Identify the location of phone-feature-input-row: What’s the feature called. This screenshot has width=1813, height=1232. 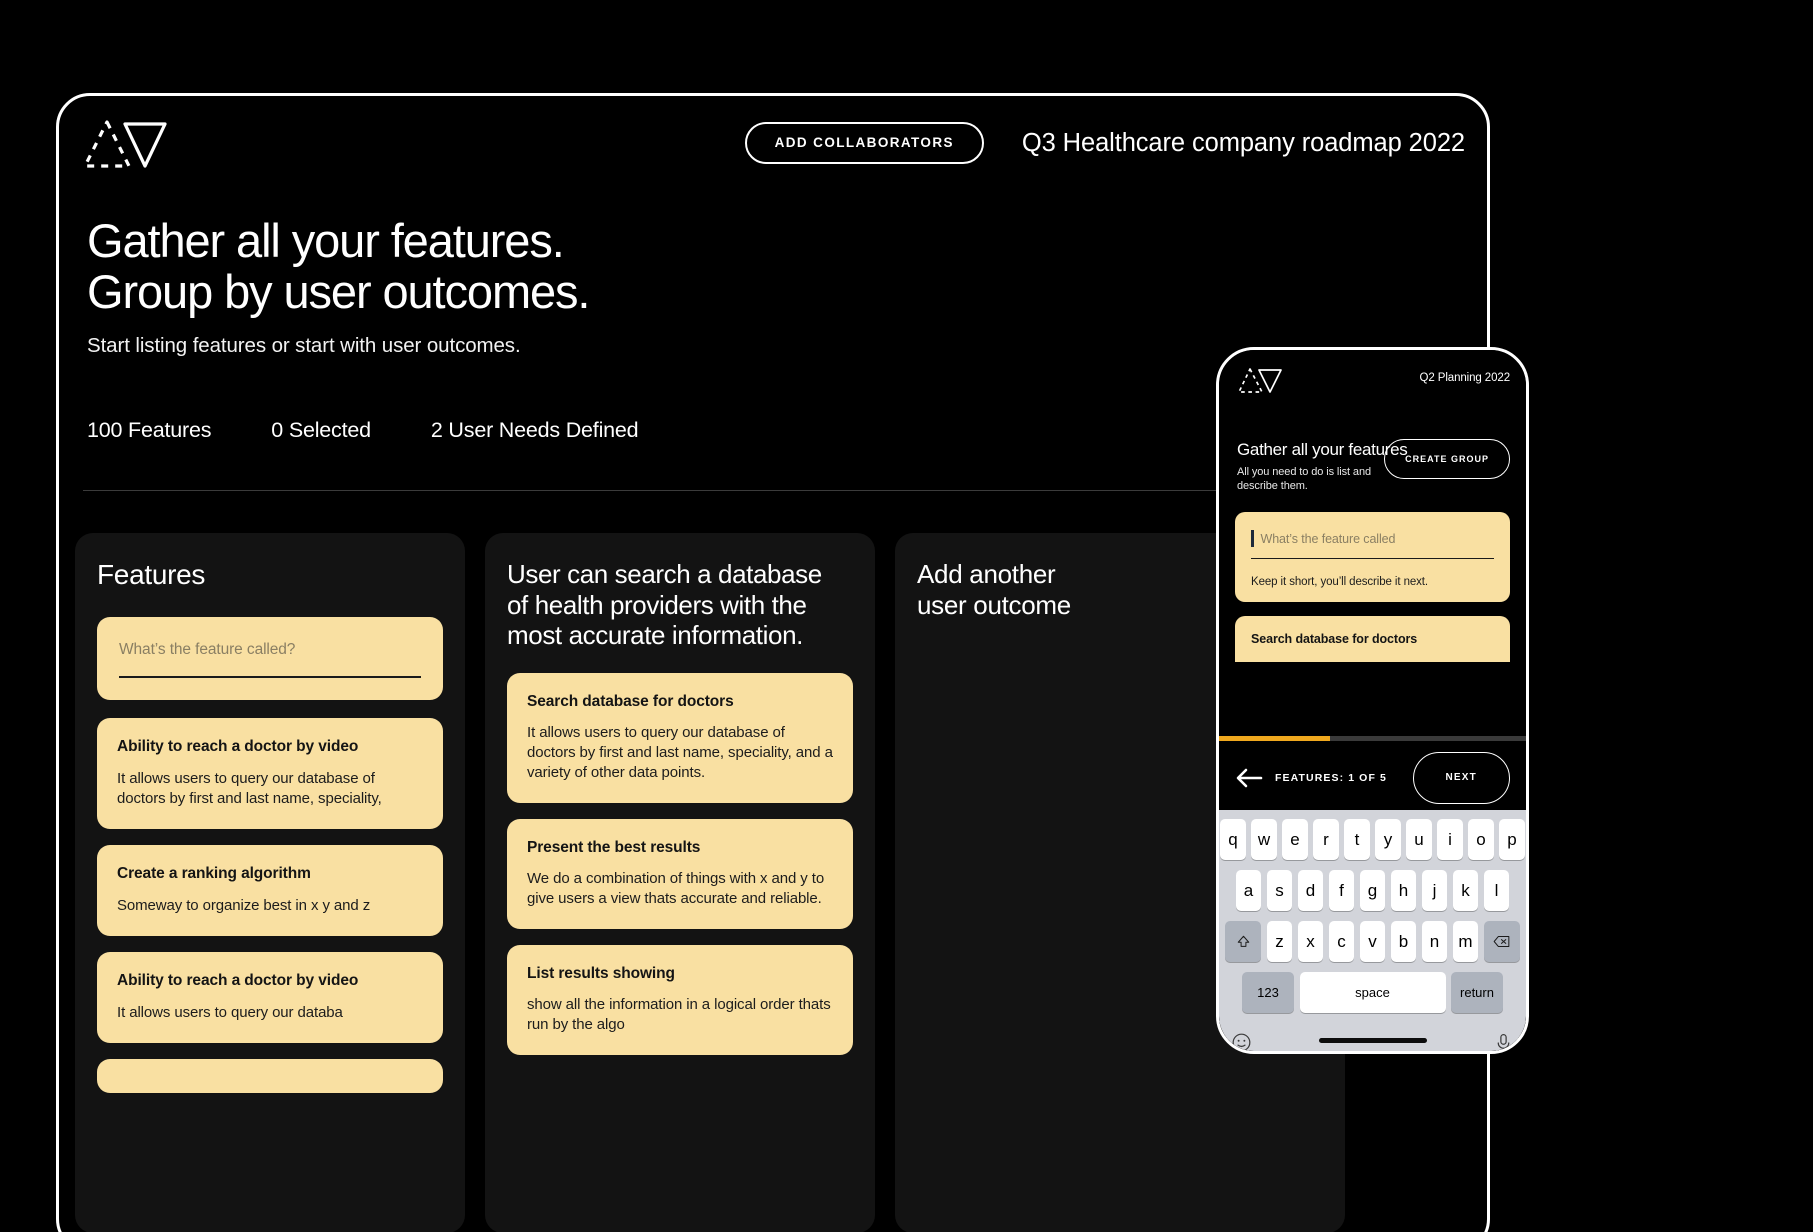
(1372, 538).